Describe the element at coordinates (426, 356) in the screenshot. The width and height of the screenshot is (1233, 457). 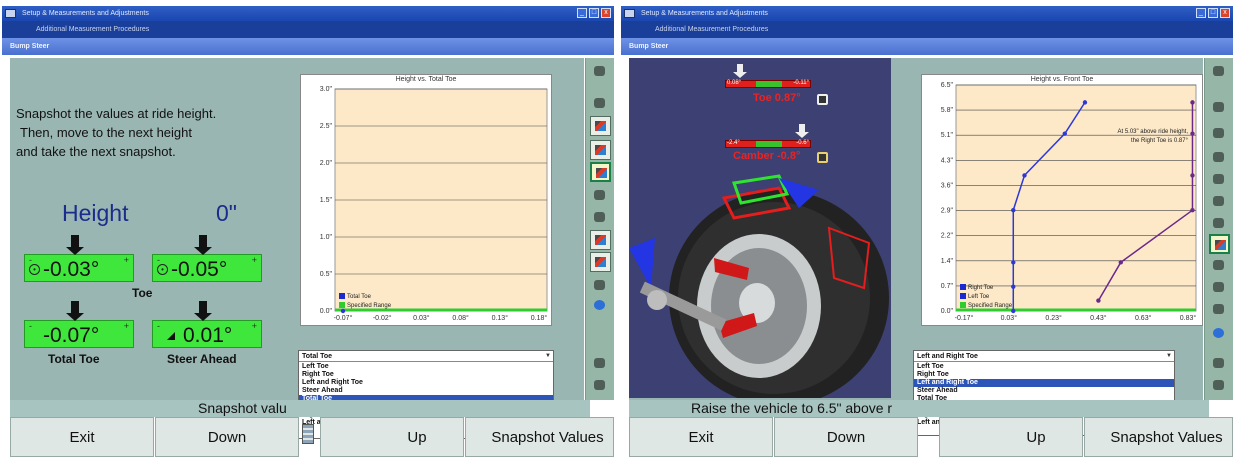
I see `dropdown-selected: Total Toe` at that location.